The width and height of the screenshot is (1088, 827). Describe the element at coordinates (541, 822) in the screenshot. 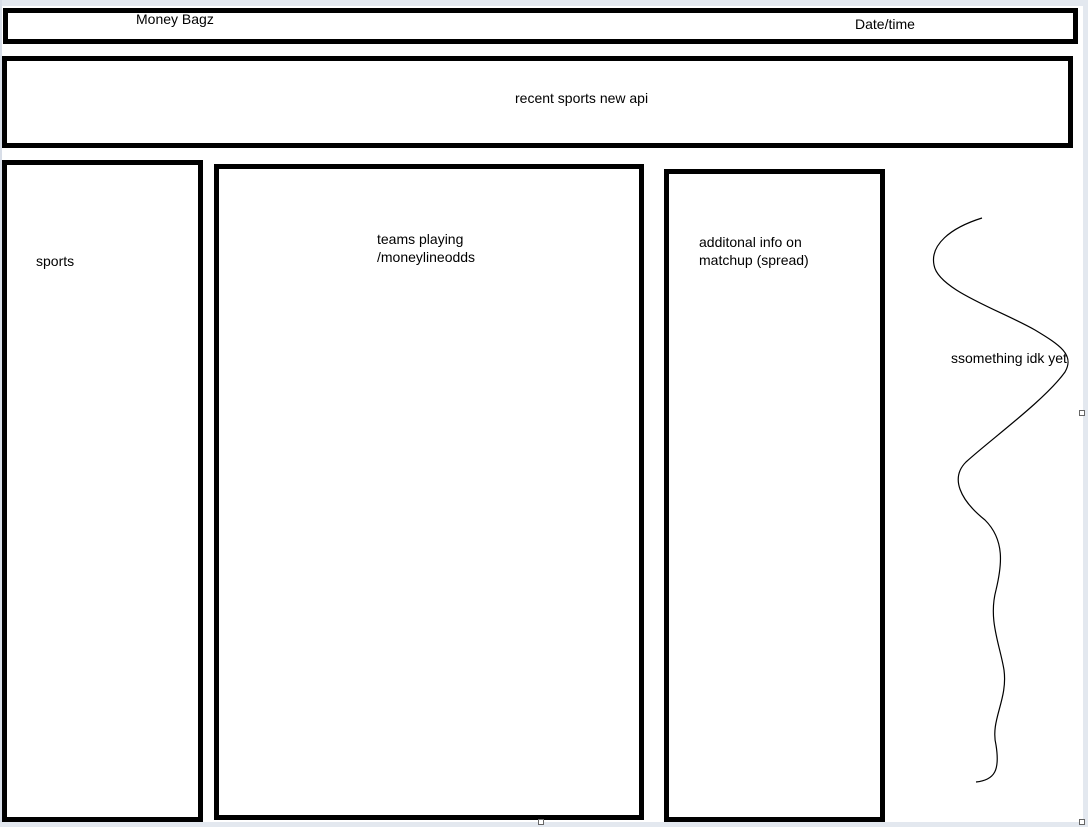

I see `resize-handle-bottom` at that location.